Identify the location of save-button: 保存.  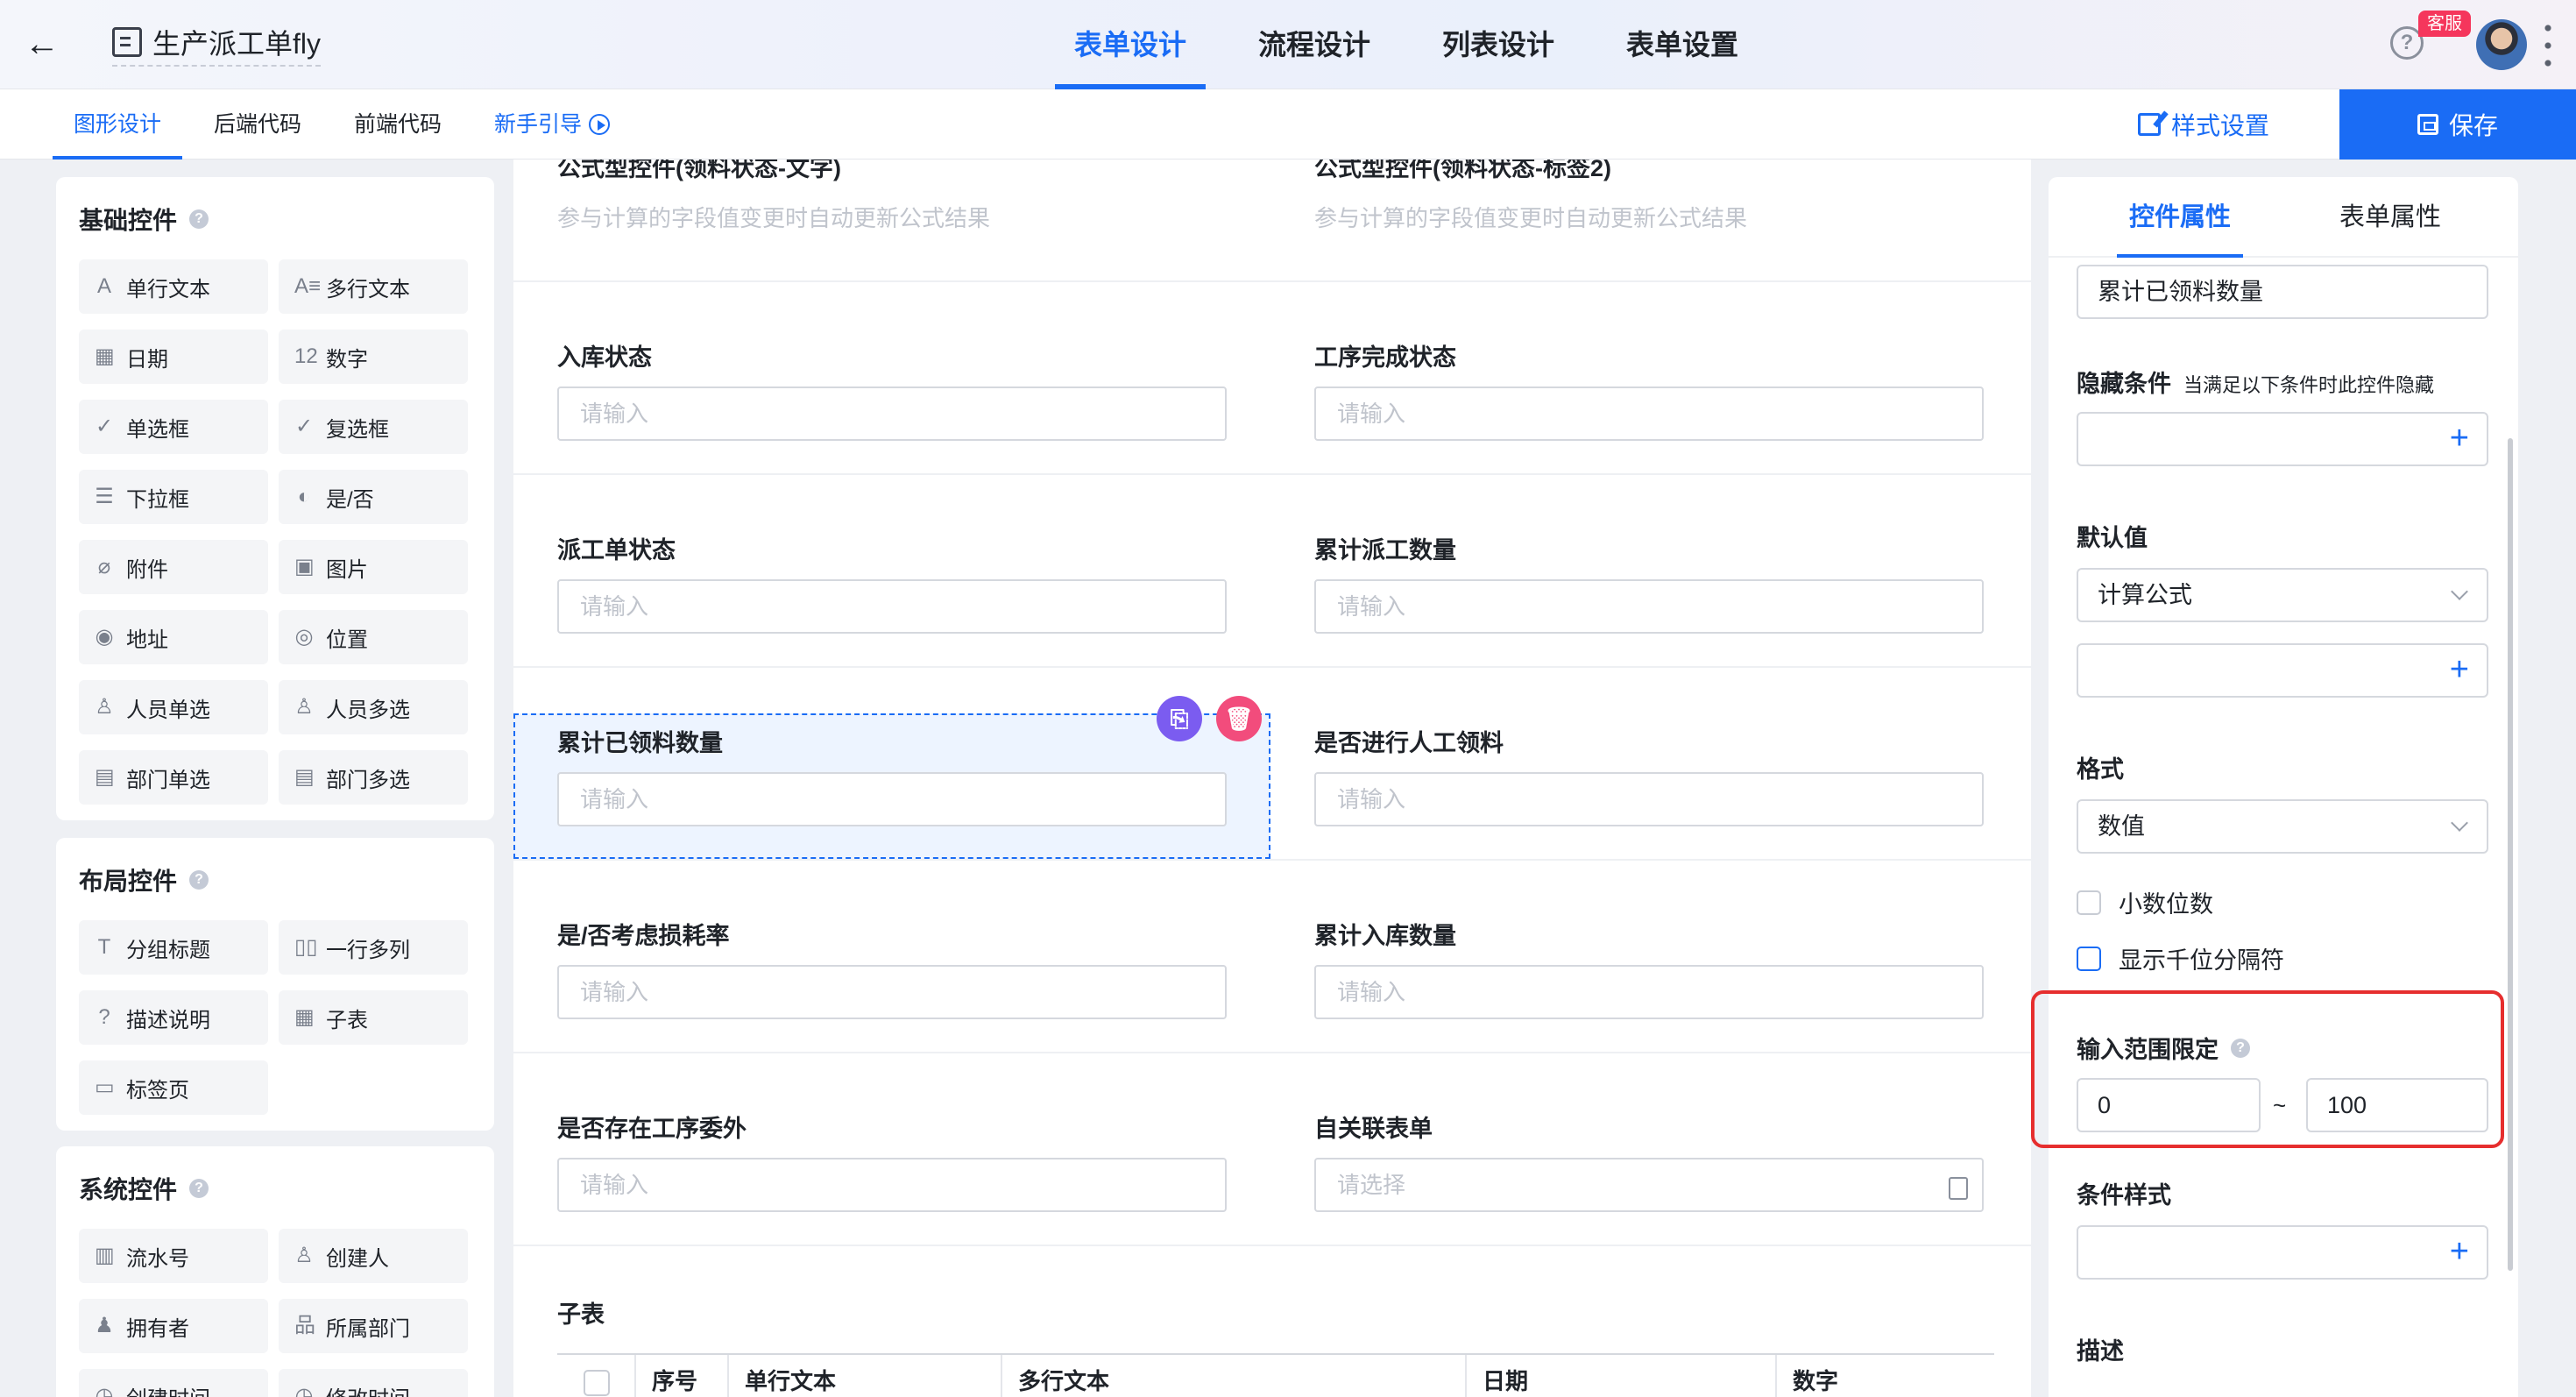
(2457, 124).